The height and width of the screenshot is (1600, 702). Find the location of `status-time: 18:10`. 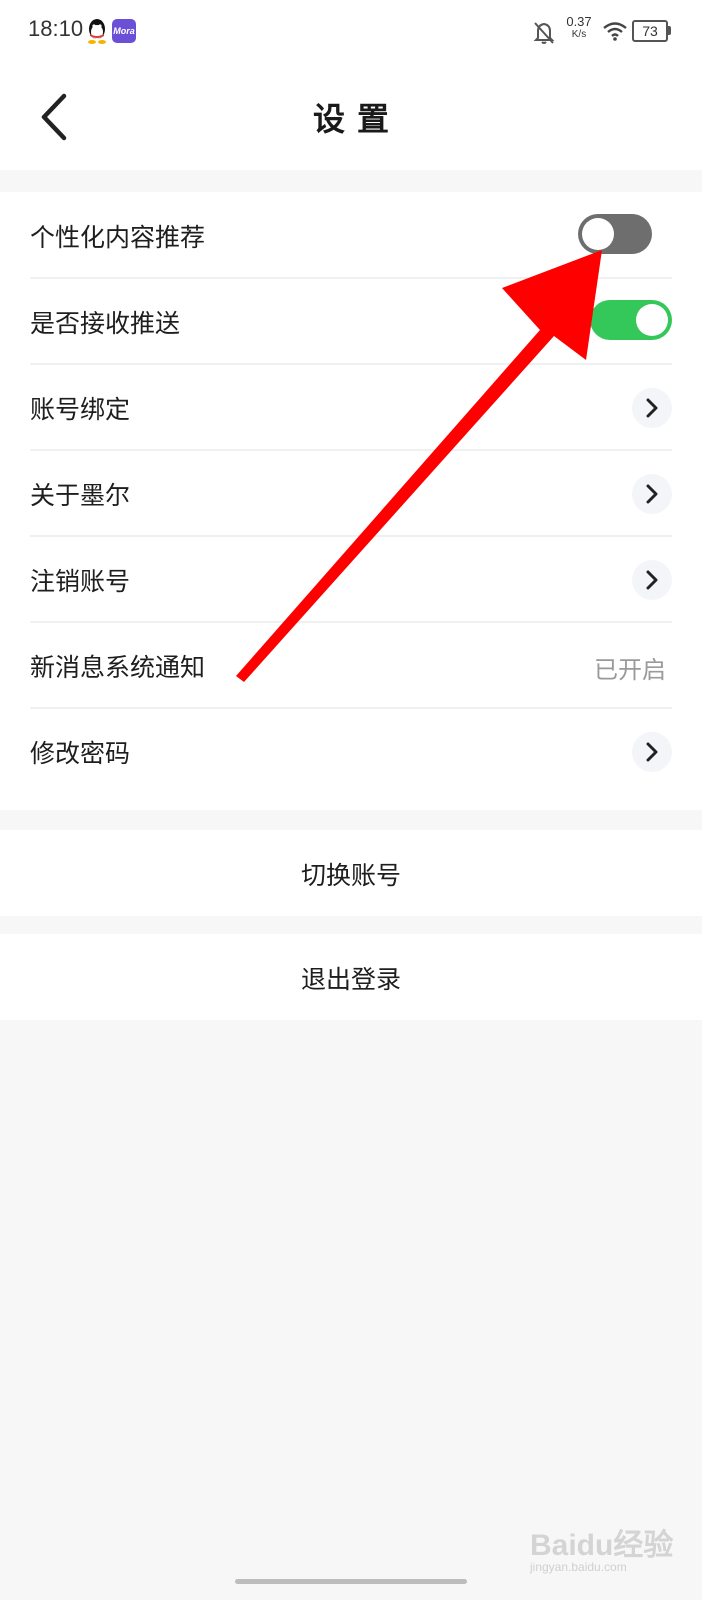

status-time: 18:10 is located at coordinates (56, 28).